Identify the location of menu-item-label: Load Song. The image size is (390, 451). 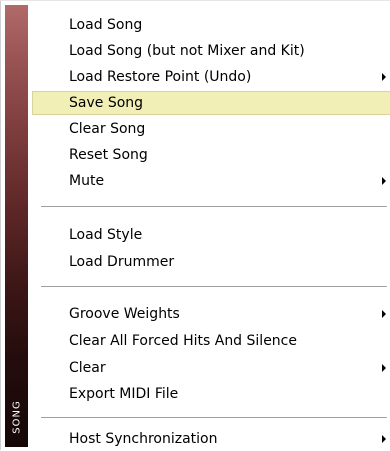
(106, 25).